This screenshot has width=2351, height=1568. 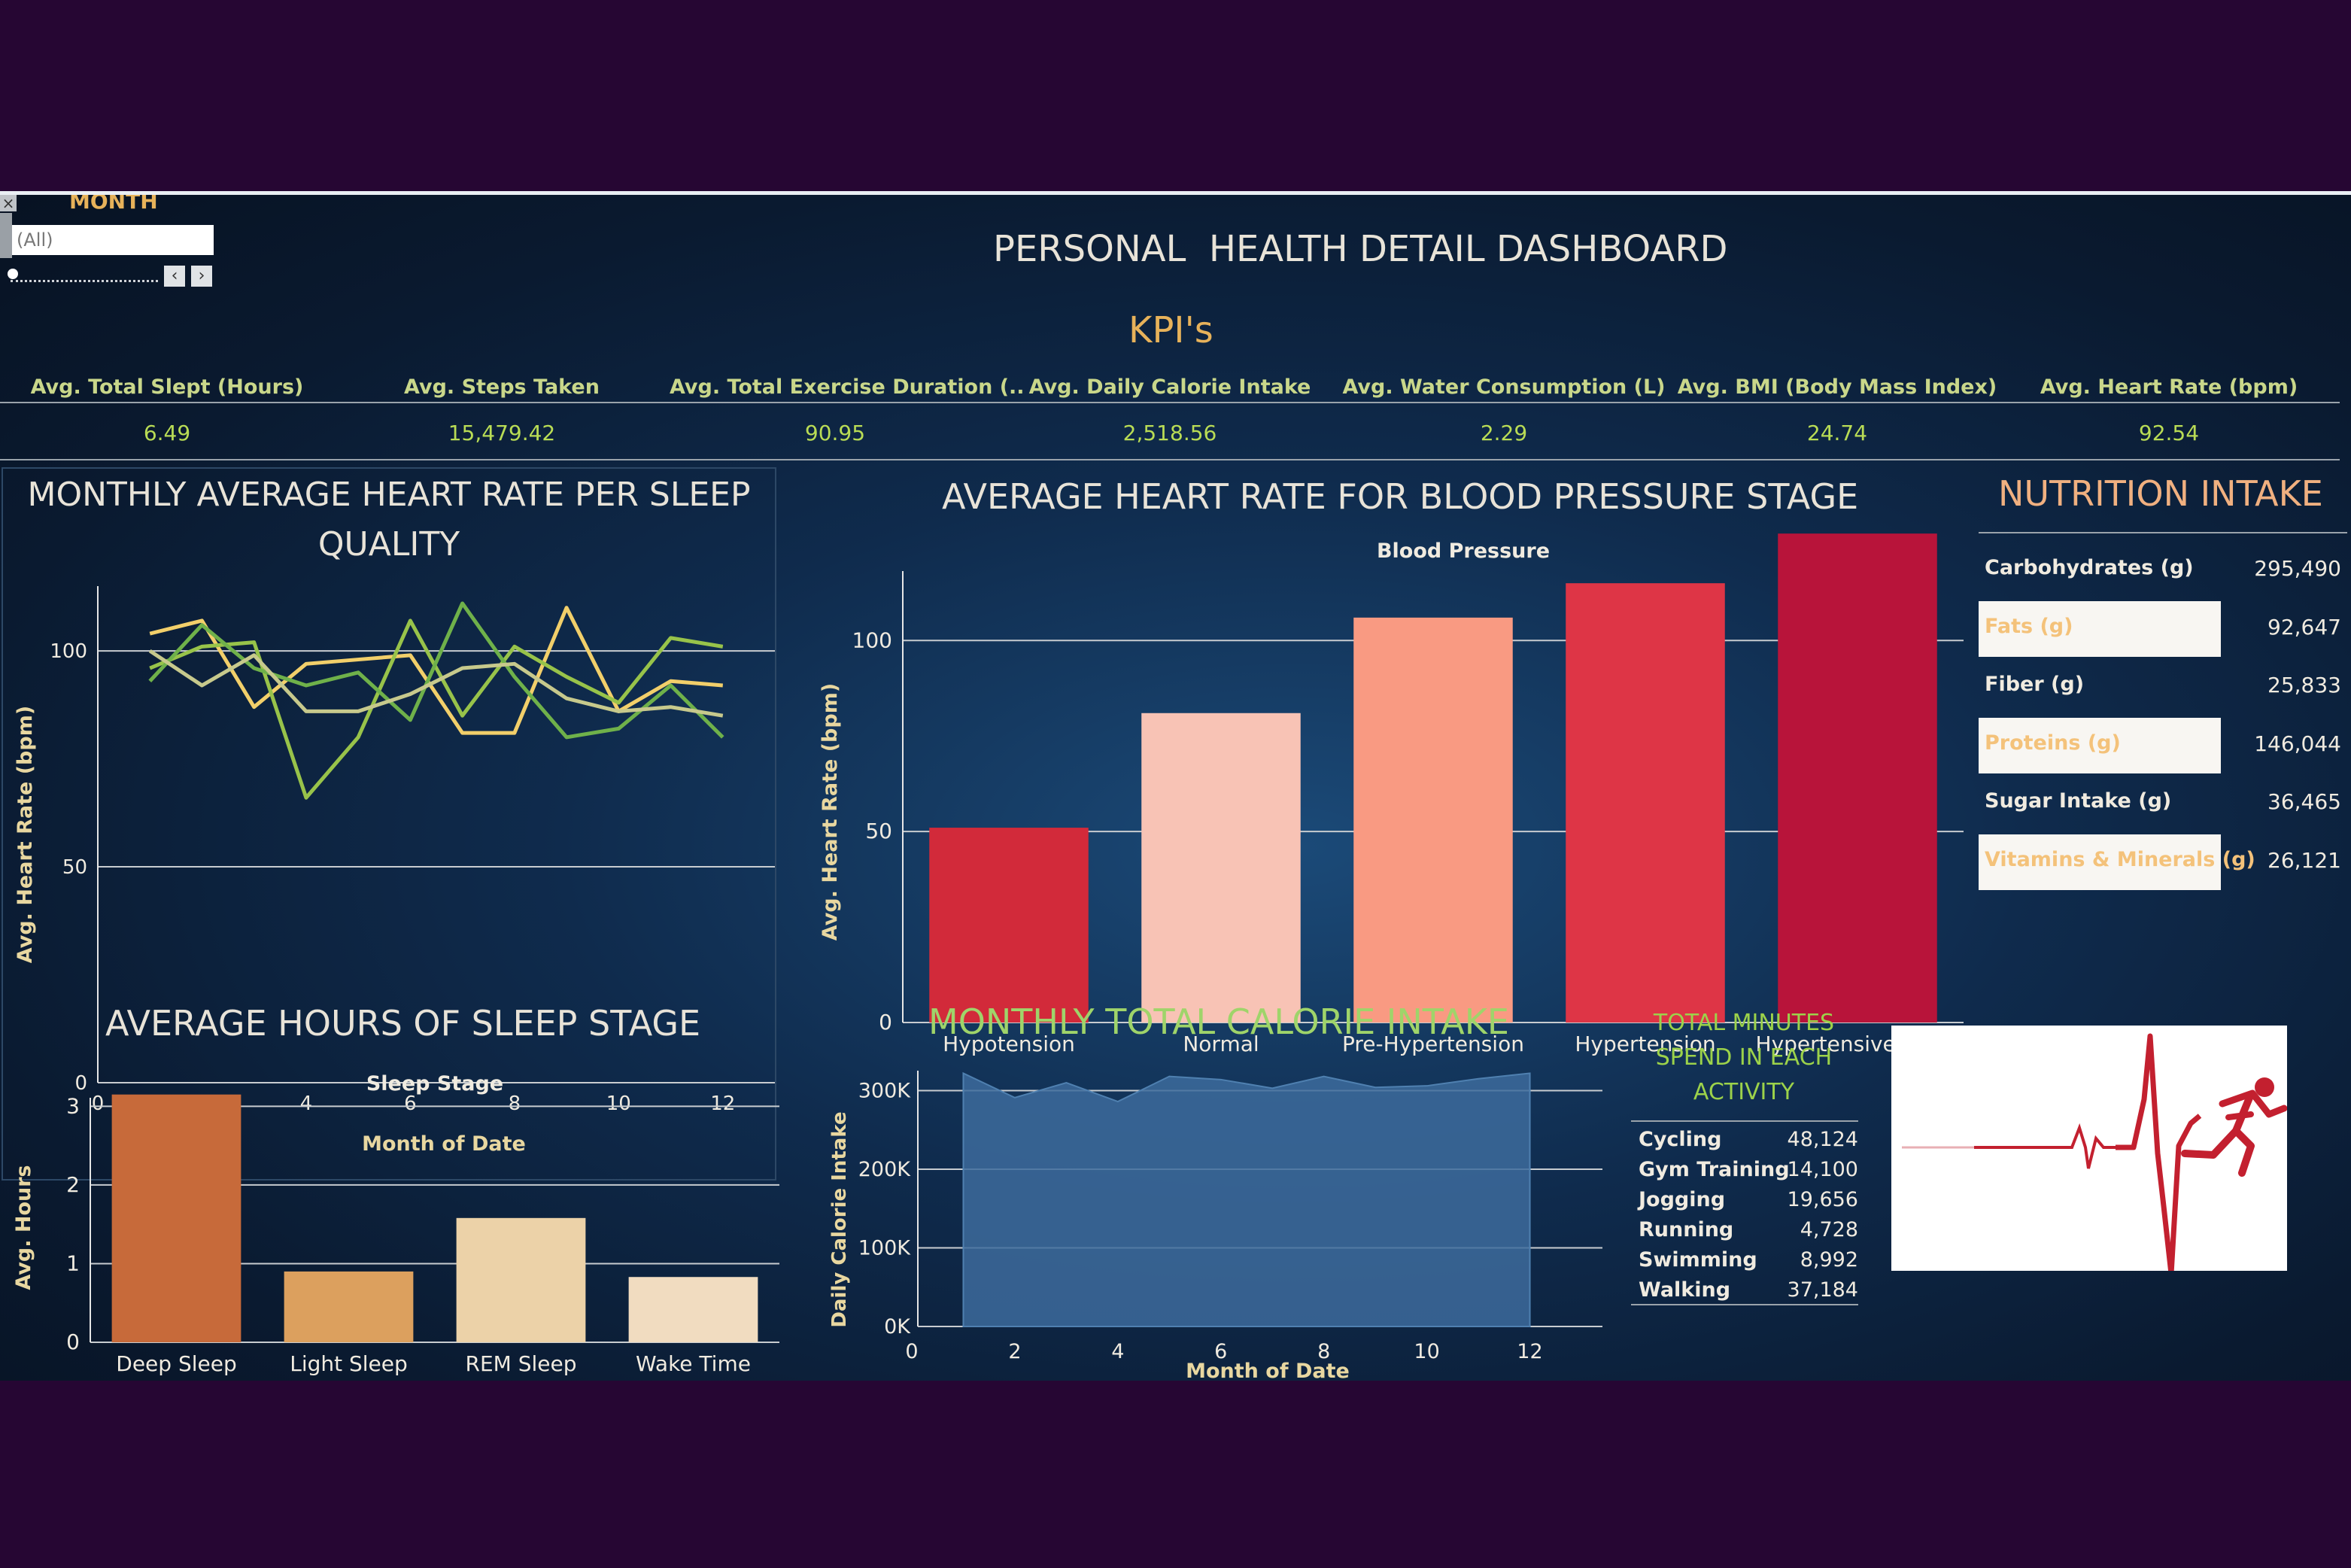 I want to click on nutrition-row: Fats (g) 92,647, so click(x=2163, y=628).